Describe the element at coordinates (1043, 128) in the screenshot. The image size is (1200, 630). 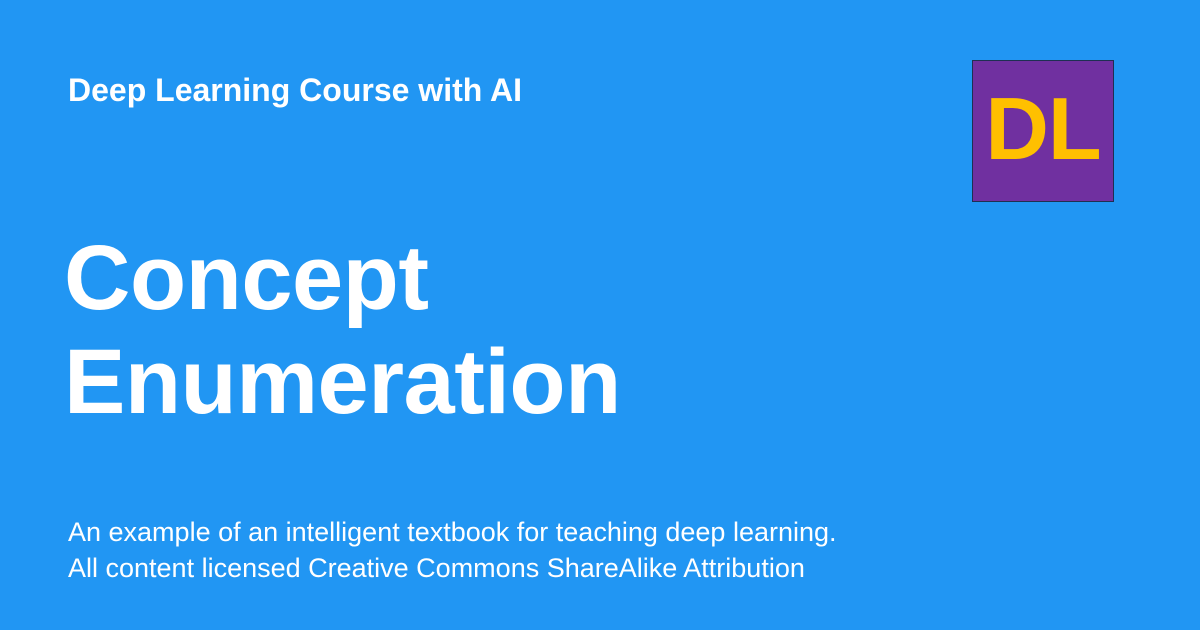
I see `logo-text: DL` at that location.